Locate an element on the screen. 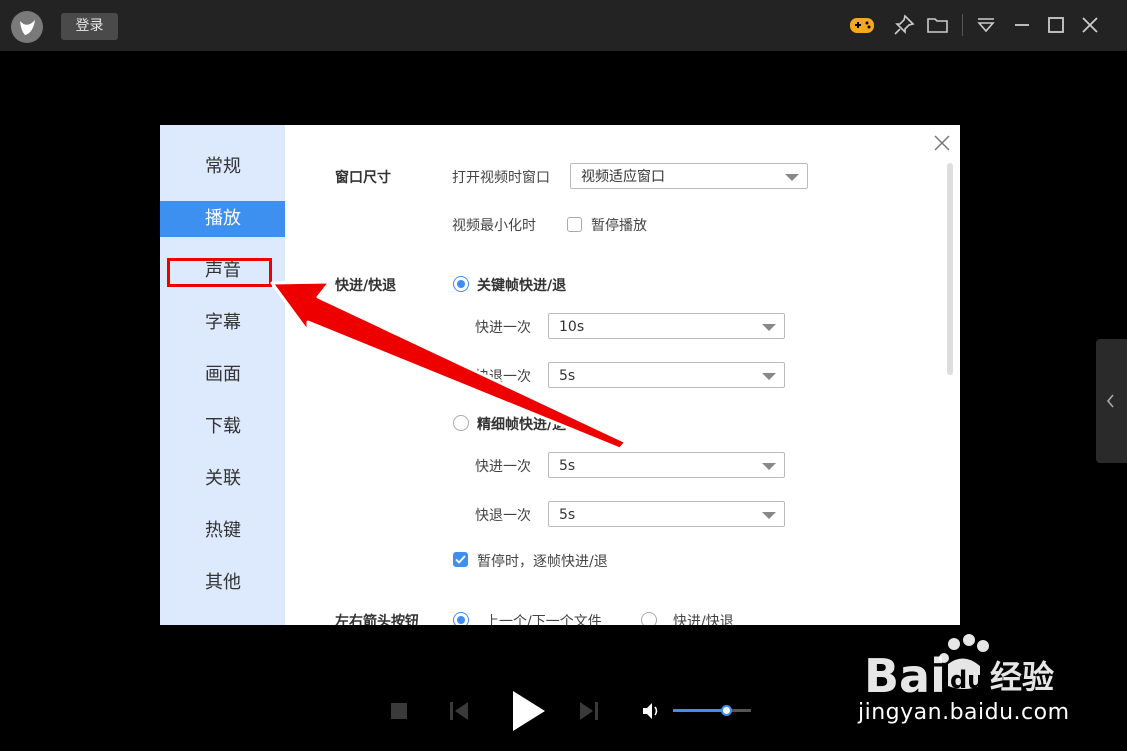  title-bar: 登录 is located at coordinates (563, 25).